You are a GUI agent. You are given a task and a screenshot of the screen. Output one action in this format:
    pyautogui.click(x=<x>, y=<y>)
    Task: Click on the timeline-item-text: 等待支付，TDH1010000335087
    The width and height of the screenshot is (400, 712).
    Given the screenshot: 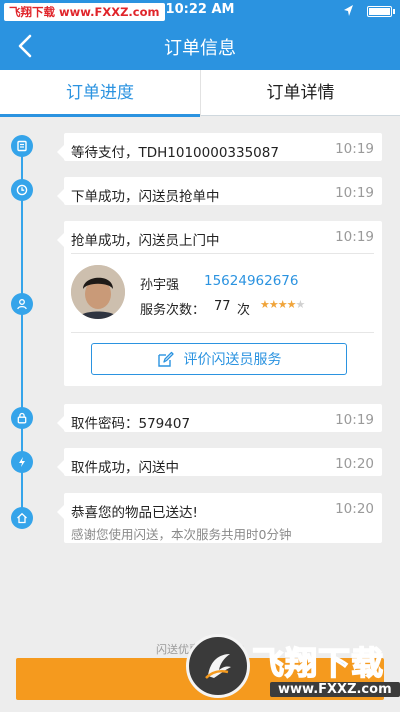 What is the action you would take?
    pyautogui.click(x=175, y=153)
    